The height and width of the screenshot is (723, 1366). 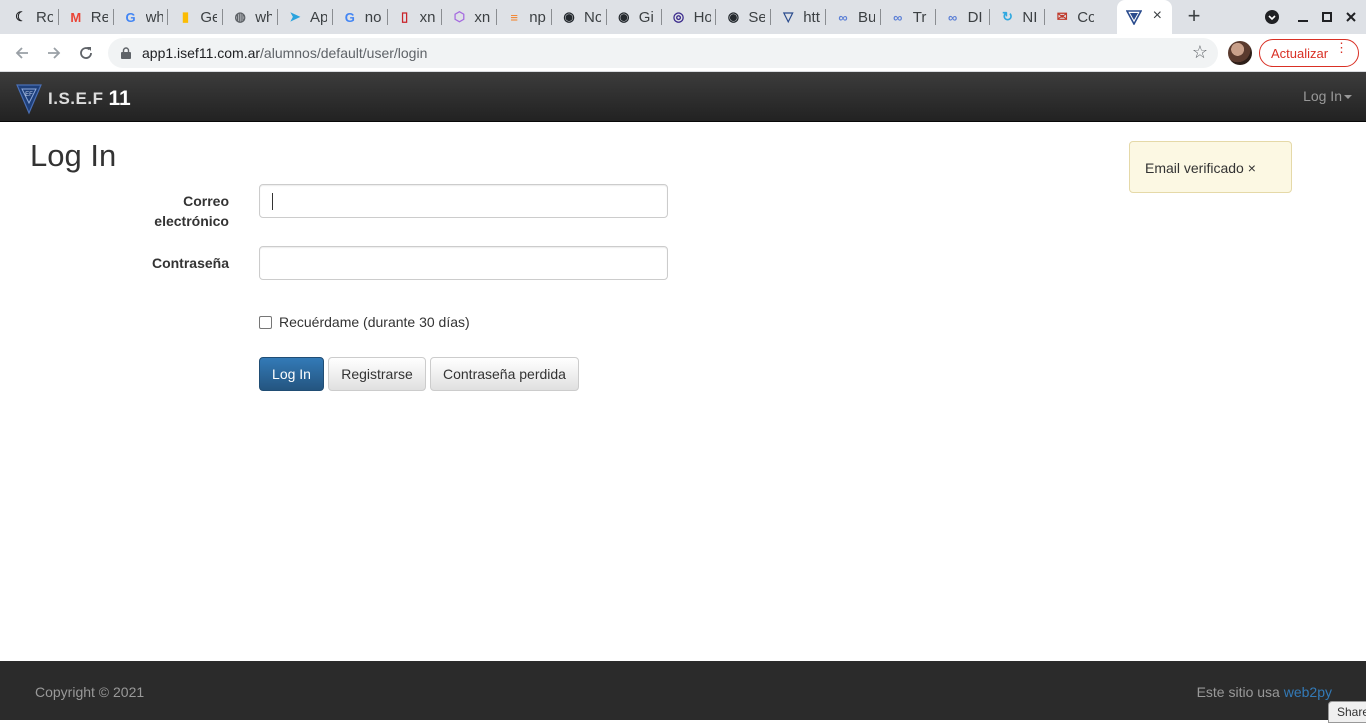 What do you see at coordinates (22, 53) in the screenshot?
I see `back-arrow-icon` at bounding box center [22, 53].